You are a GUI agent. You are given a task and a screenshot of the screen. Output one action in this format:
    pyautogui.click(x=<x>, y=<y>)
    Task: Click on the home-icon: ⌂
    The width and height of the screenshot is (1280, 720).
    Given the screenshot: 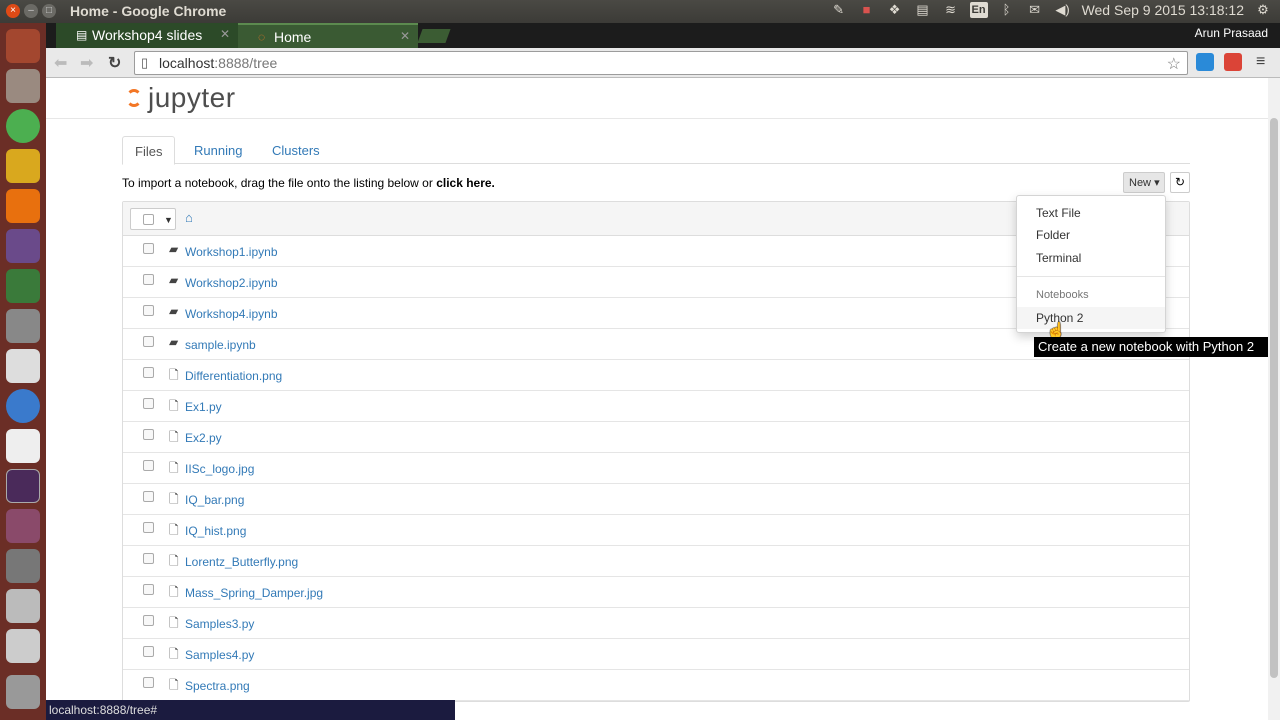 What is the action you would take?
    pyautogui.click(x=189, y=217)
    